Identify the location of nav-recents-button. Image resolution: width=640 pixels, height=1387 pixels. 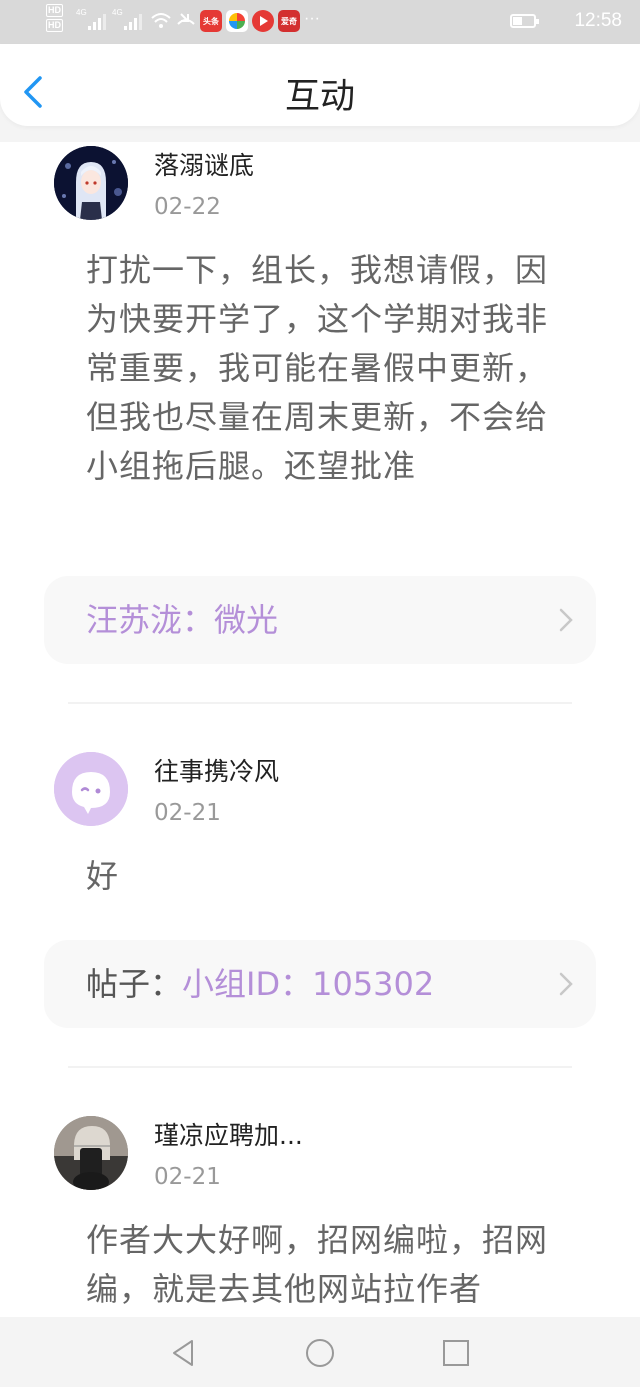
(456, 1353).